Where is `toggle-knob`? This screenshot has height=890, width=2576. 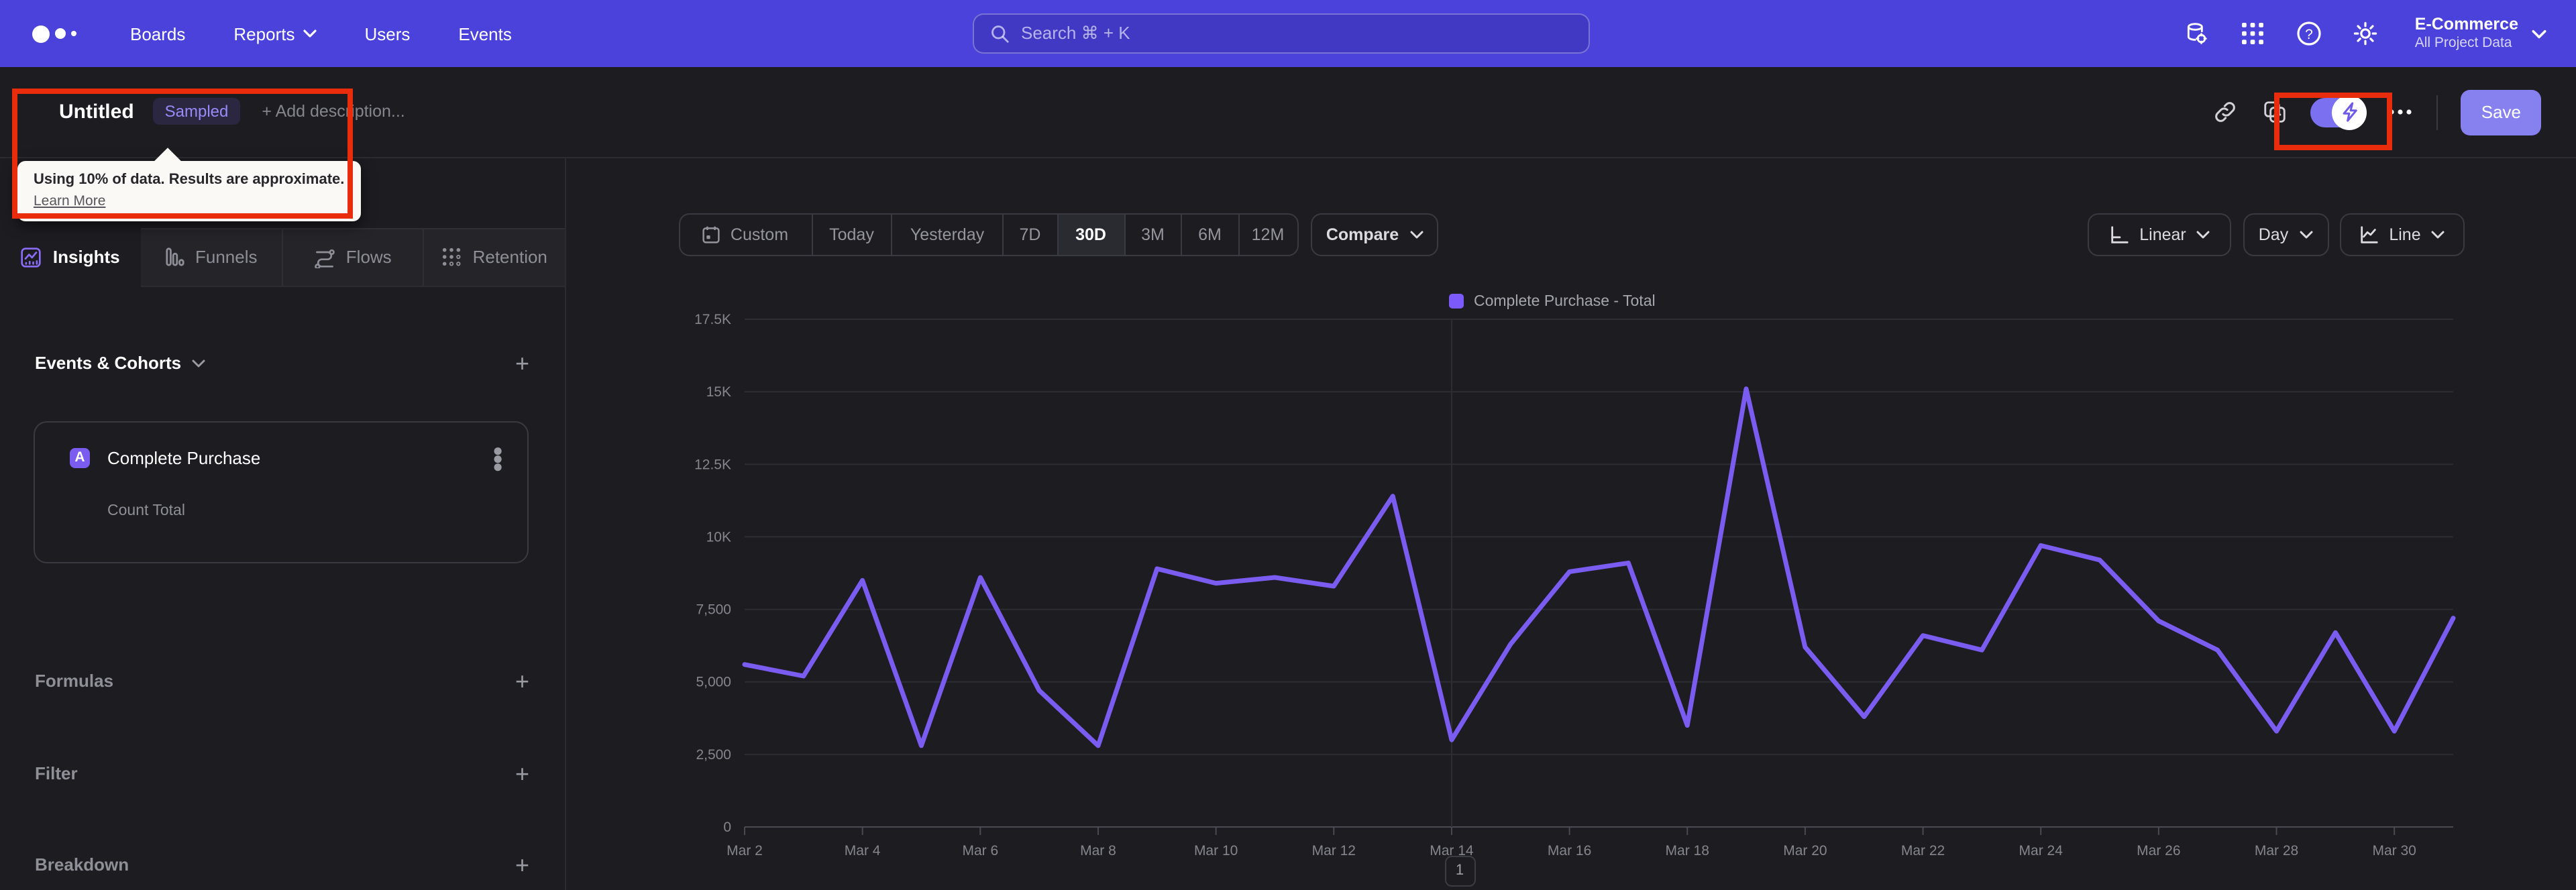 toggle-knob is located at coordinates (2349, 112).